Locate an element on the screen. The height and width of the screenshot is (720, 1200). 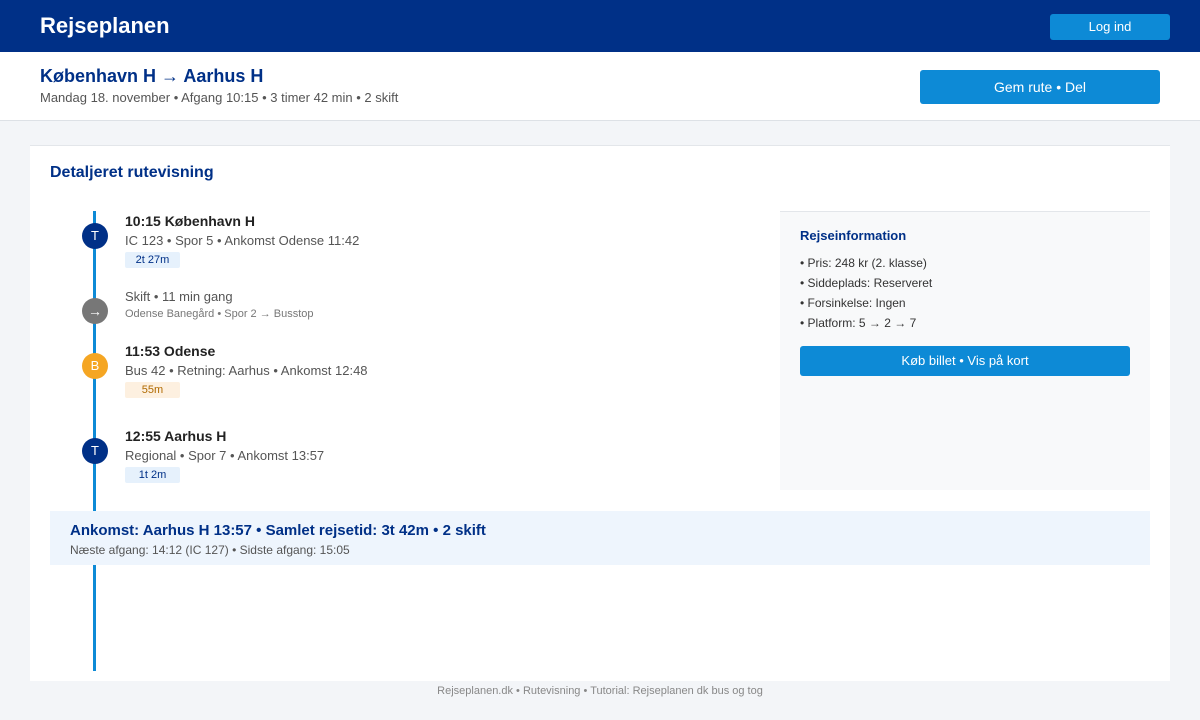
leg-detail: IC 123 • Spor 5 • Ankomst Odense 11:42 is located at coordinates (242, 240).